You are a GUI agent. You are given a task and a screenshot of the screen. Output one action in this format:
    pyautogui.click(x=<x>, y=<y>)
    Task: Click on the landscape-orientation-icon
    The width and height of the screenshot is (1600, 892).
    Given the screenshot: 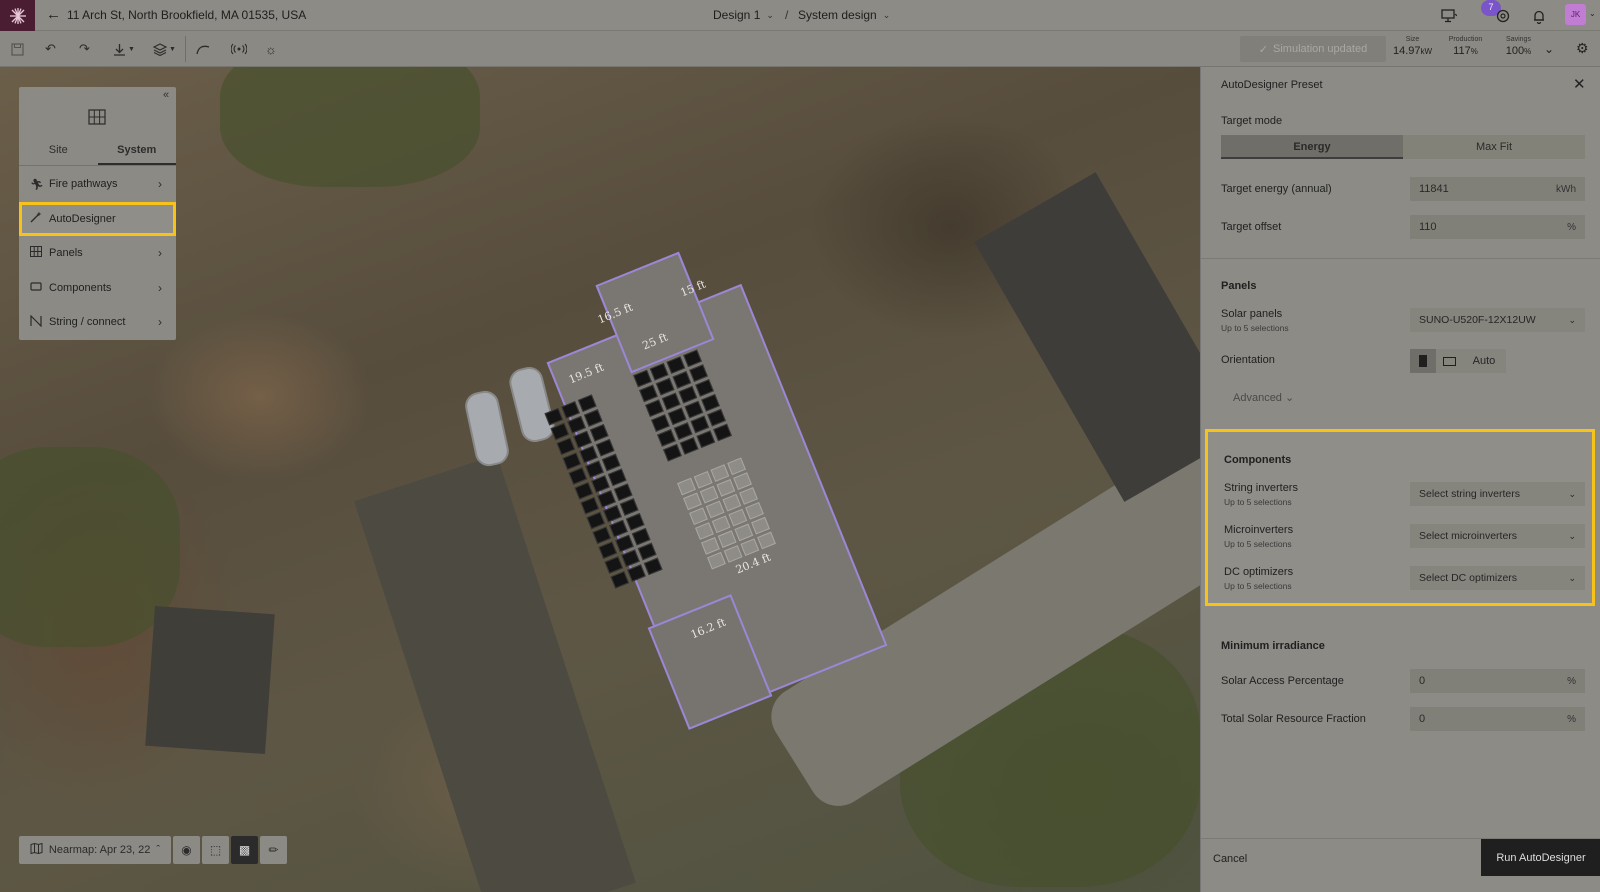 What is the action you would take?
    pyautogui.click(x=1449, y=361)
    